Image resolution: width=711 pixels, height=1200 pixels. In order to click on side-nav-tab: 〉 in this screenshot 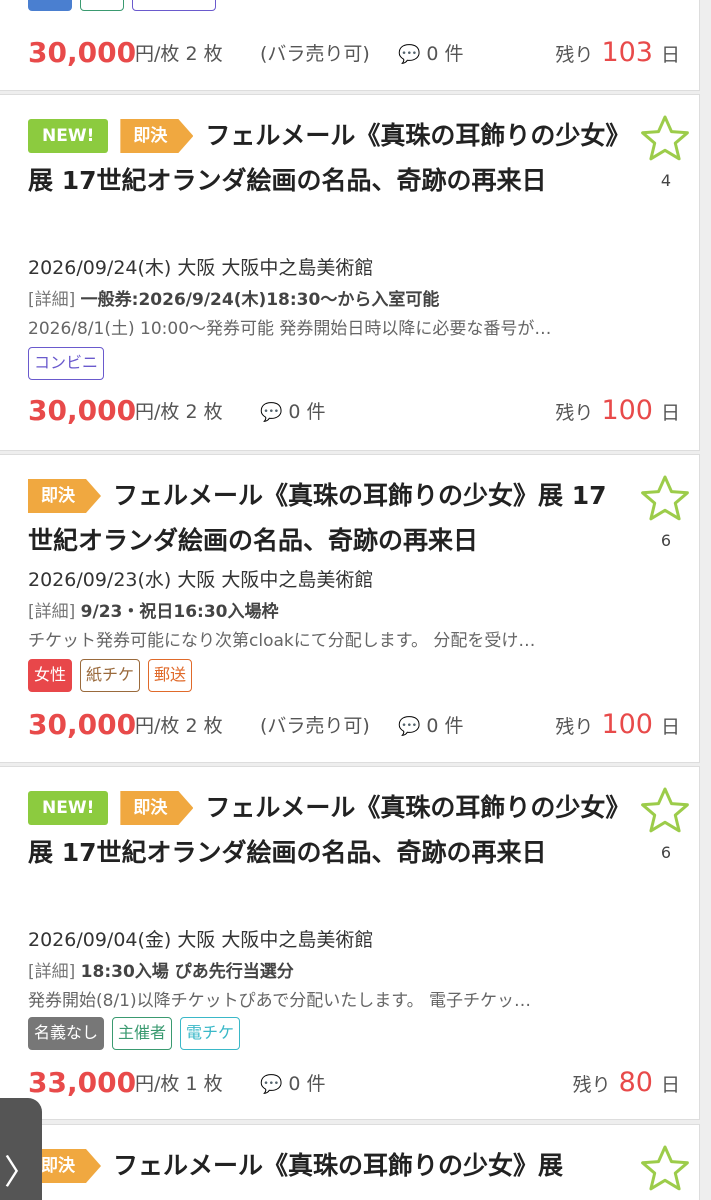, I will do `click(21, 1149)`.